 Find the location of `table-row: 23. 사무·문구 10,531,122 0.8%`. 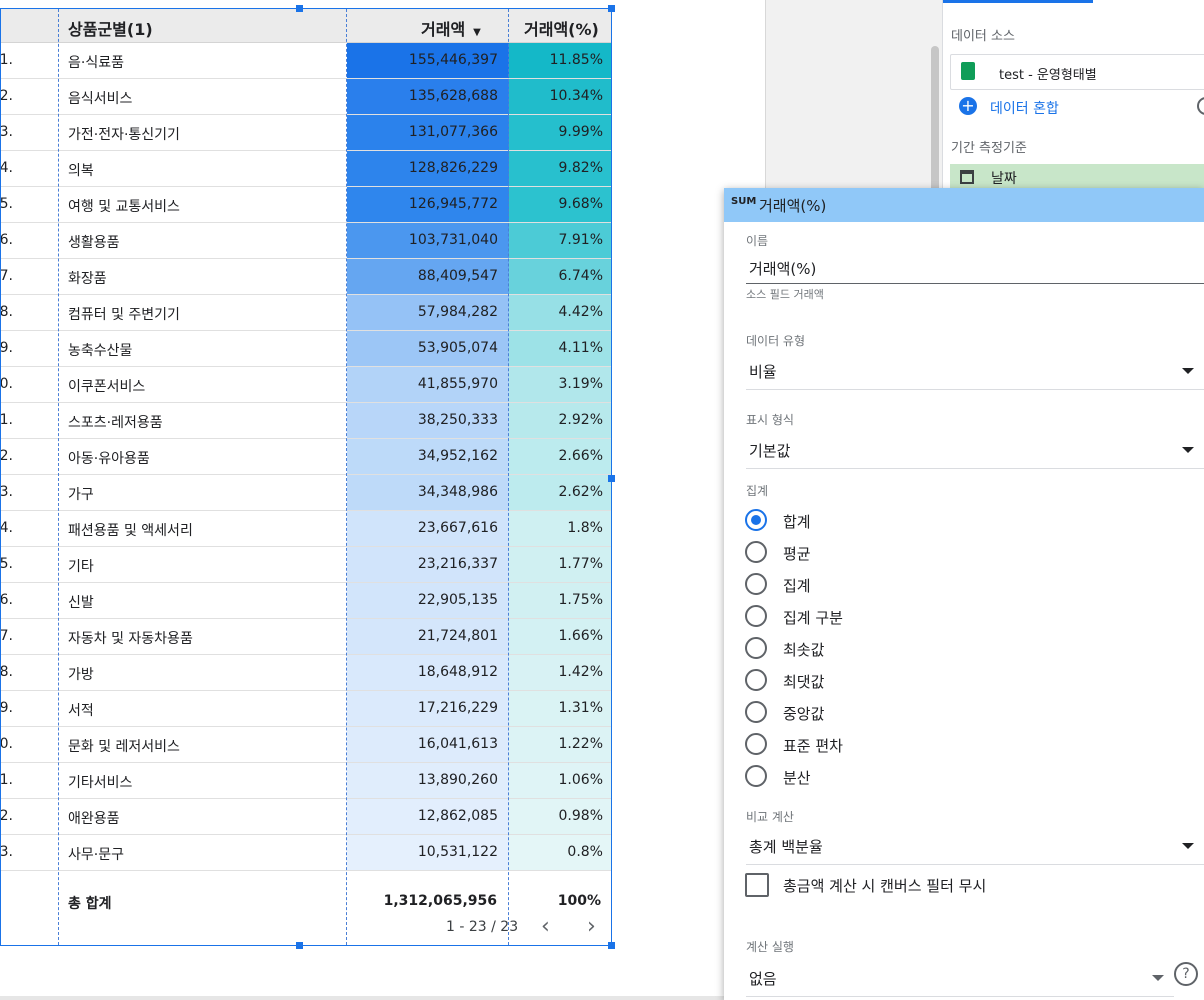

table-row: 23. 사무·문구 10,531,122 0.8% is located at coordinates (306, 853).